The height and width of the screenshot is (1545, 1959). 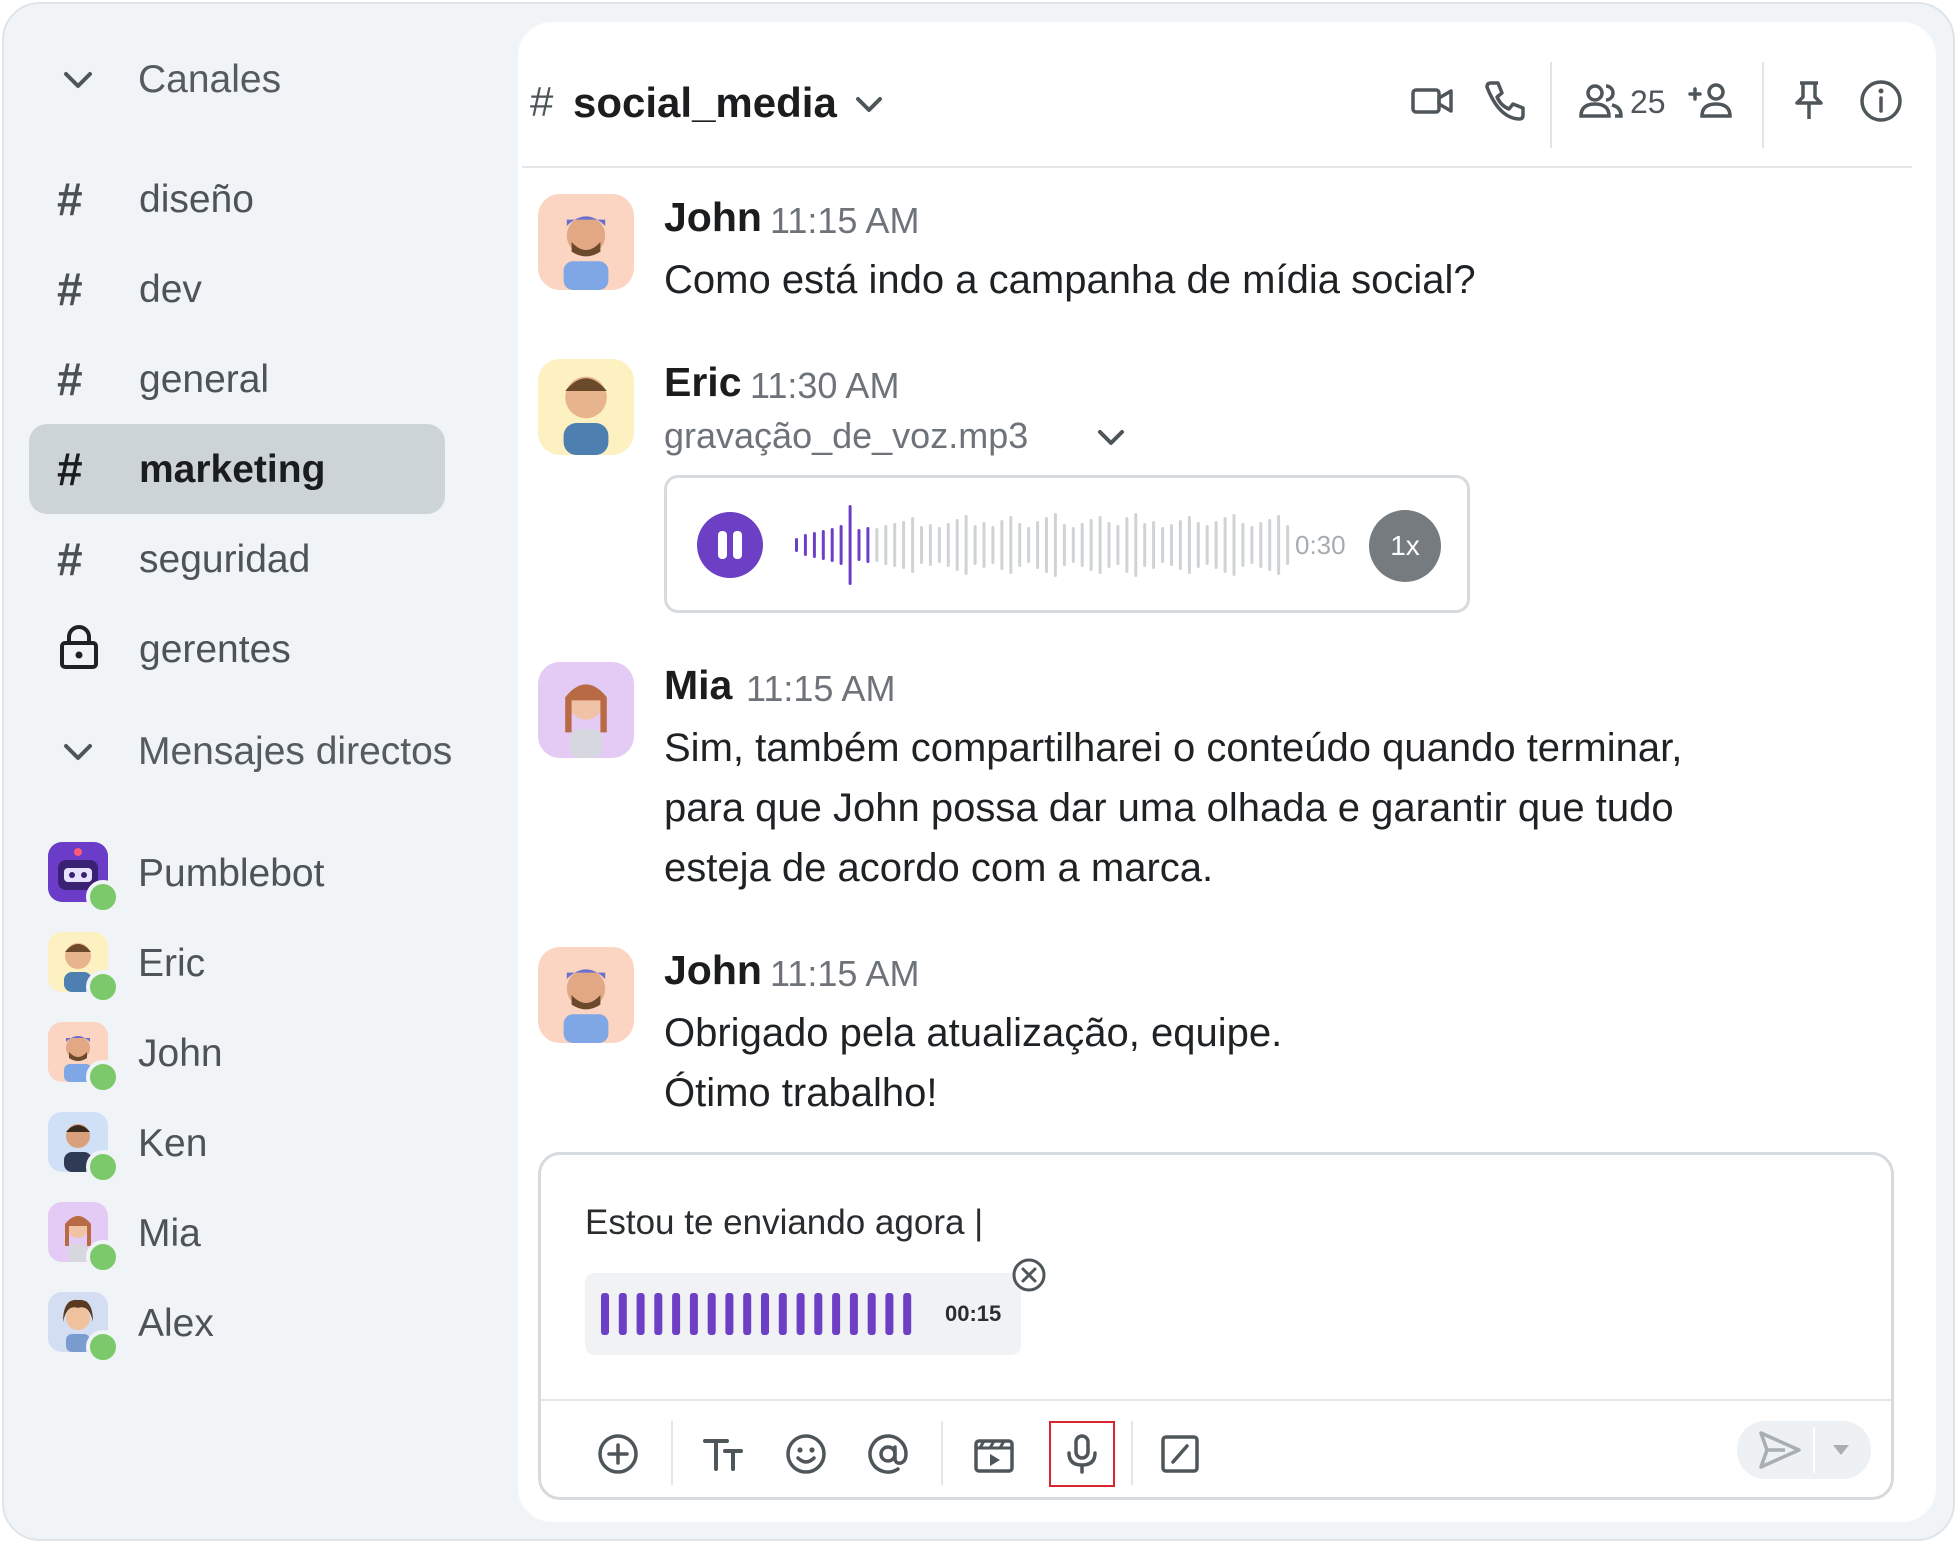 What do you see at coordinates (254, 873) in the screenshot?
I see `dm-item-pumblebot: Pumblebot` at bounding box center [254, 873].